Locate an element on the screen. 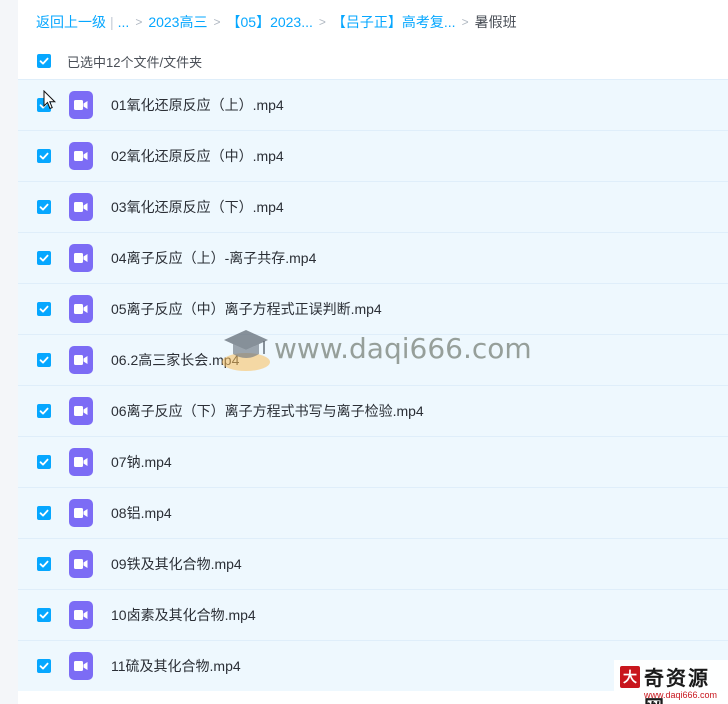 This screenshot has width=728, height=704. file-row: 10卤素及其化合物.mp4 is located at coordinates (373, 614).